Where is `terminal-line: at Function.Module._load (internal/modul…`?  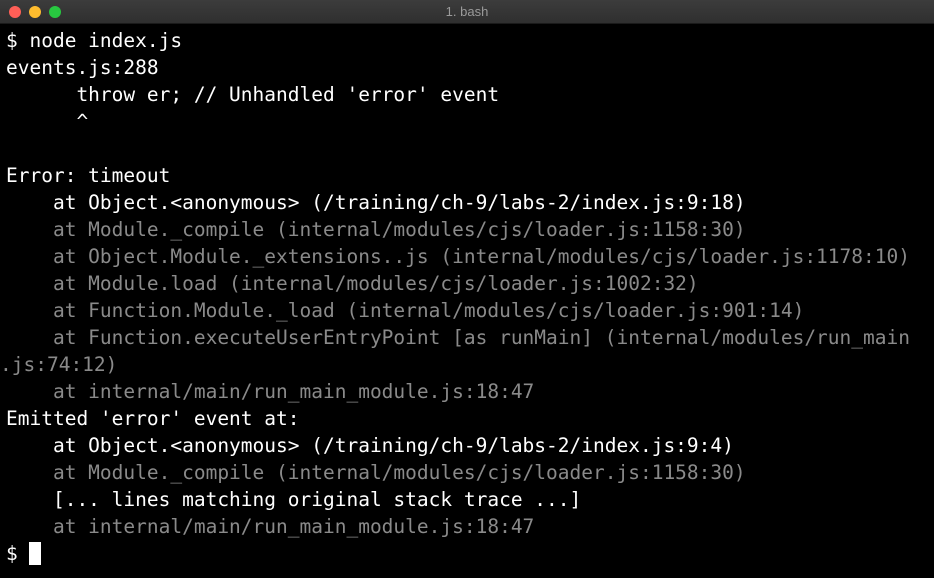 terminal-line: at Function.Module._load (internal/modul… is located at coordinates (405, 310).